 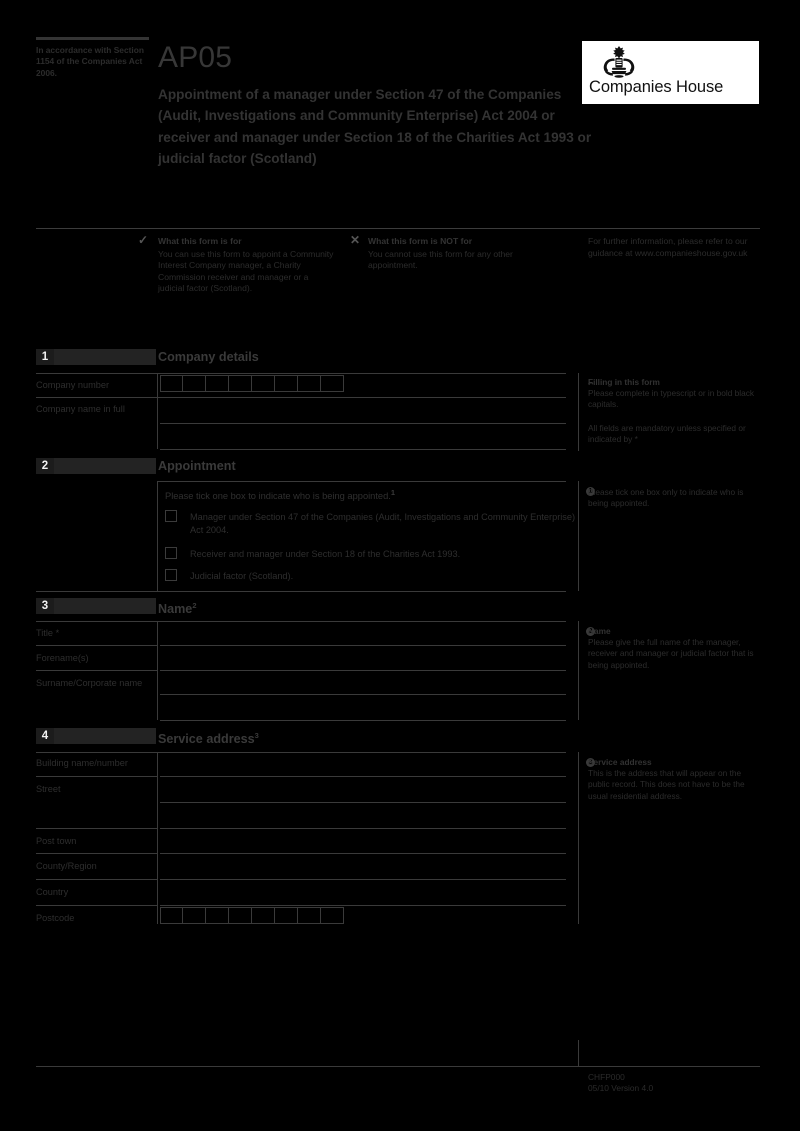 What do you see at coordinates (398, 1066) in the screenshot?
I see `footer-rule` at bounding box center [398, 1066].